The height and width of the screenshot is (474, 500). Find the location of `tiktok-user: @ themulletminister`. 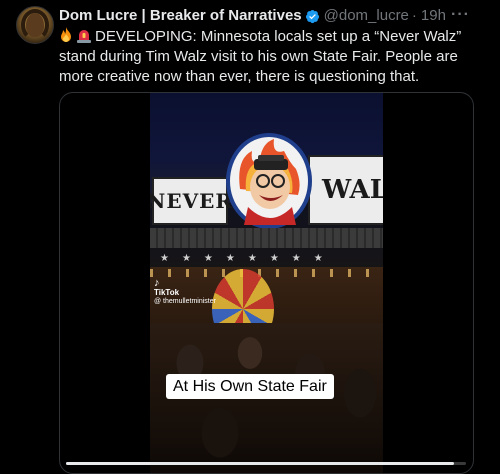

tiktok-user: @ themulletminister is located at coordinates (185, 301).